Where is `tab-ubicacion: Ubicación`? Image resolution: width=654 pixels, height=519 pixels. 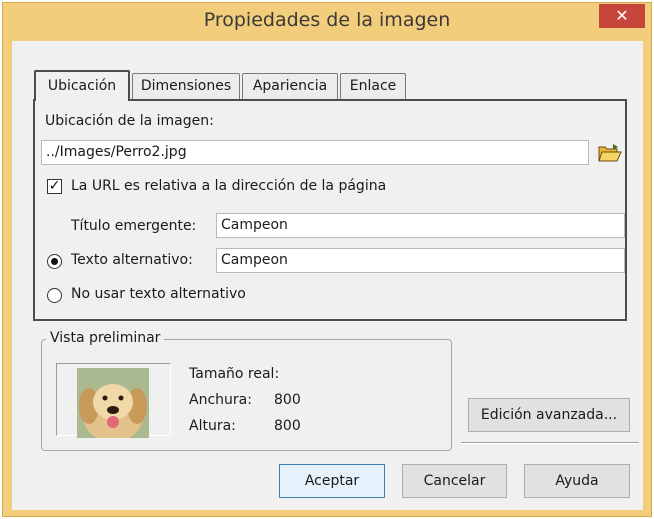
tab-ubicacion: Ubicación is located at coordinates (82, 85).